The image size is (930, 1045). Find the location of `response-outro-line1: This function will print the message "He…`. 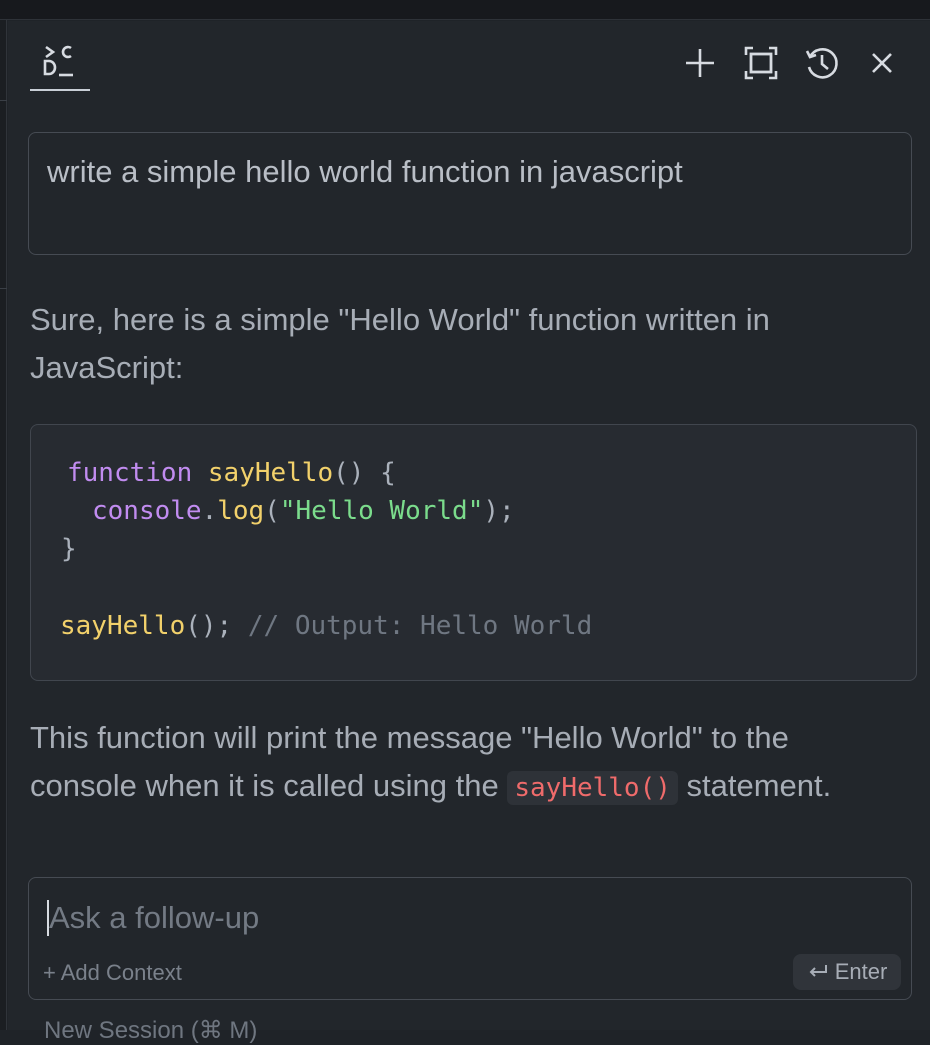

response-outro-line1: This function will print the message "He… is located at coordinates (409, 737).